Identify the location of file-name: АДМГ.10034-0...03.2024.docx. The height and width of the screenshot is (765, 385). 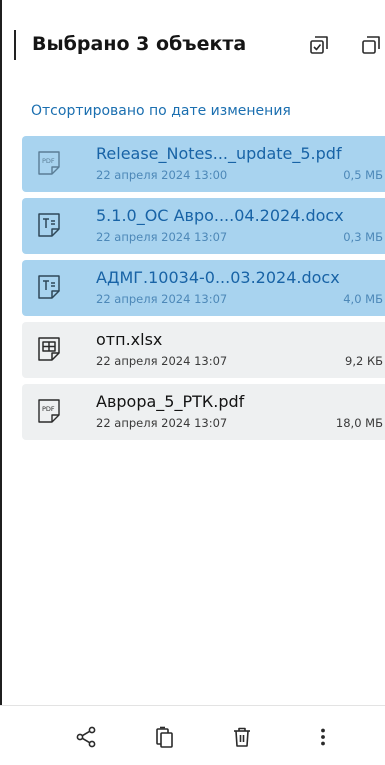
(218, 277).